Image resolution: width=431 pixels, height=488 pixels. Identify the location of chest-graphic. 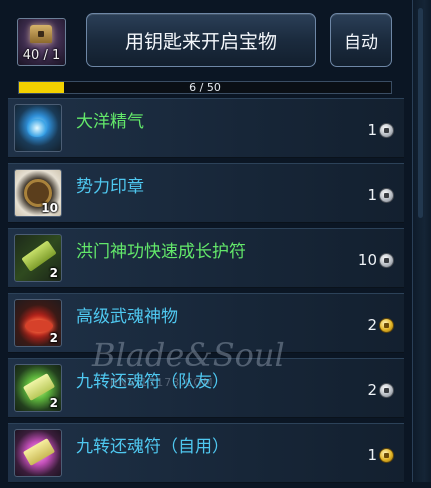
(41, 34).